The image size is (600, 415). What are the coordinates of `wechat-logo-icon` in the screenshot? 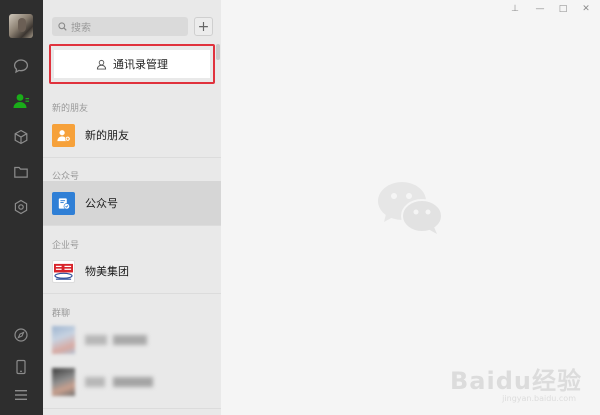 It's located at (411, 210).